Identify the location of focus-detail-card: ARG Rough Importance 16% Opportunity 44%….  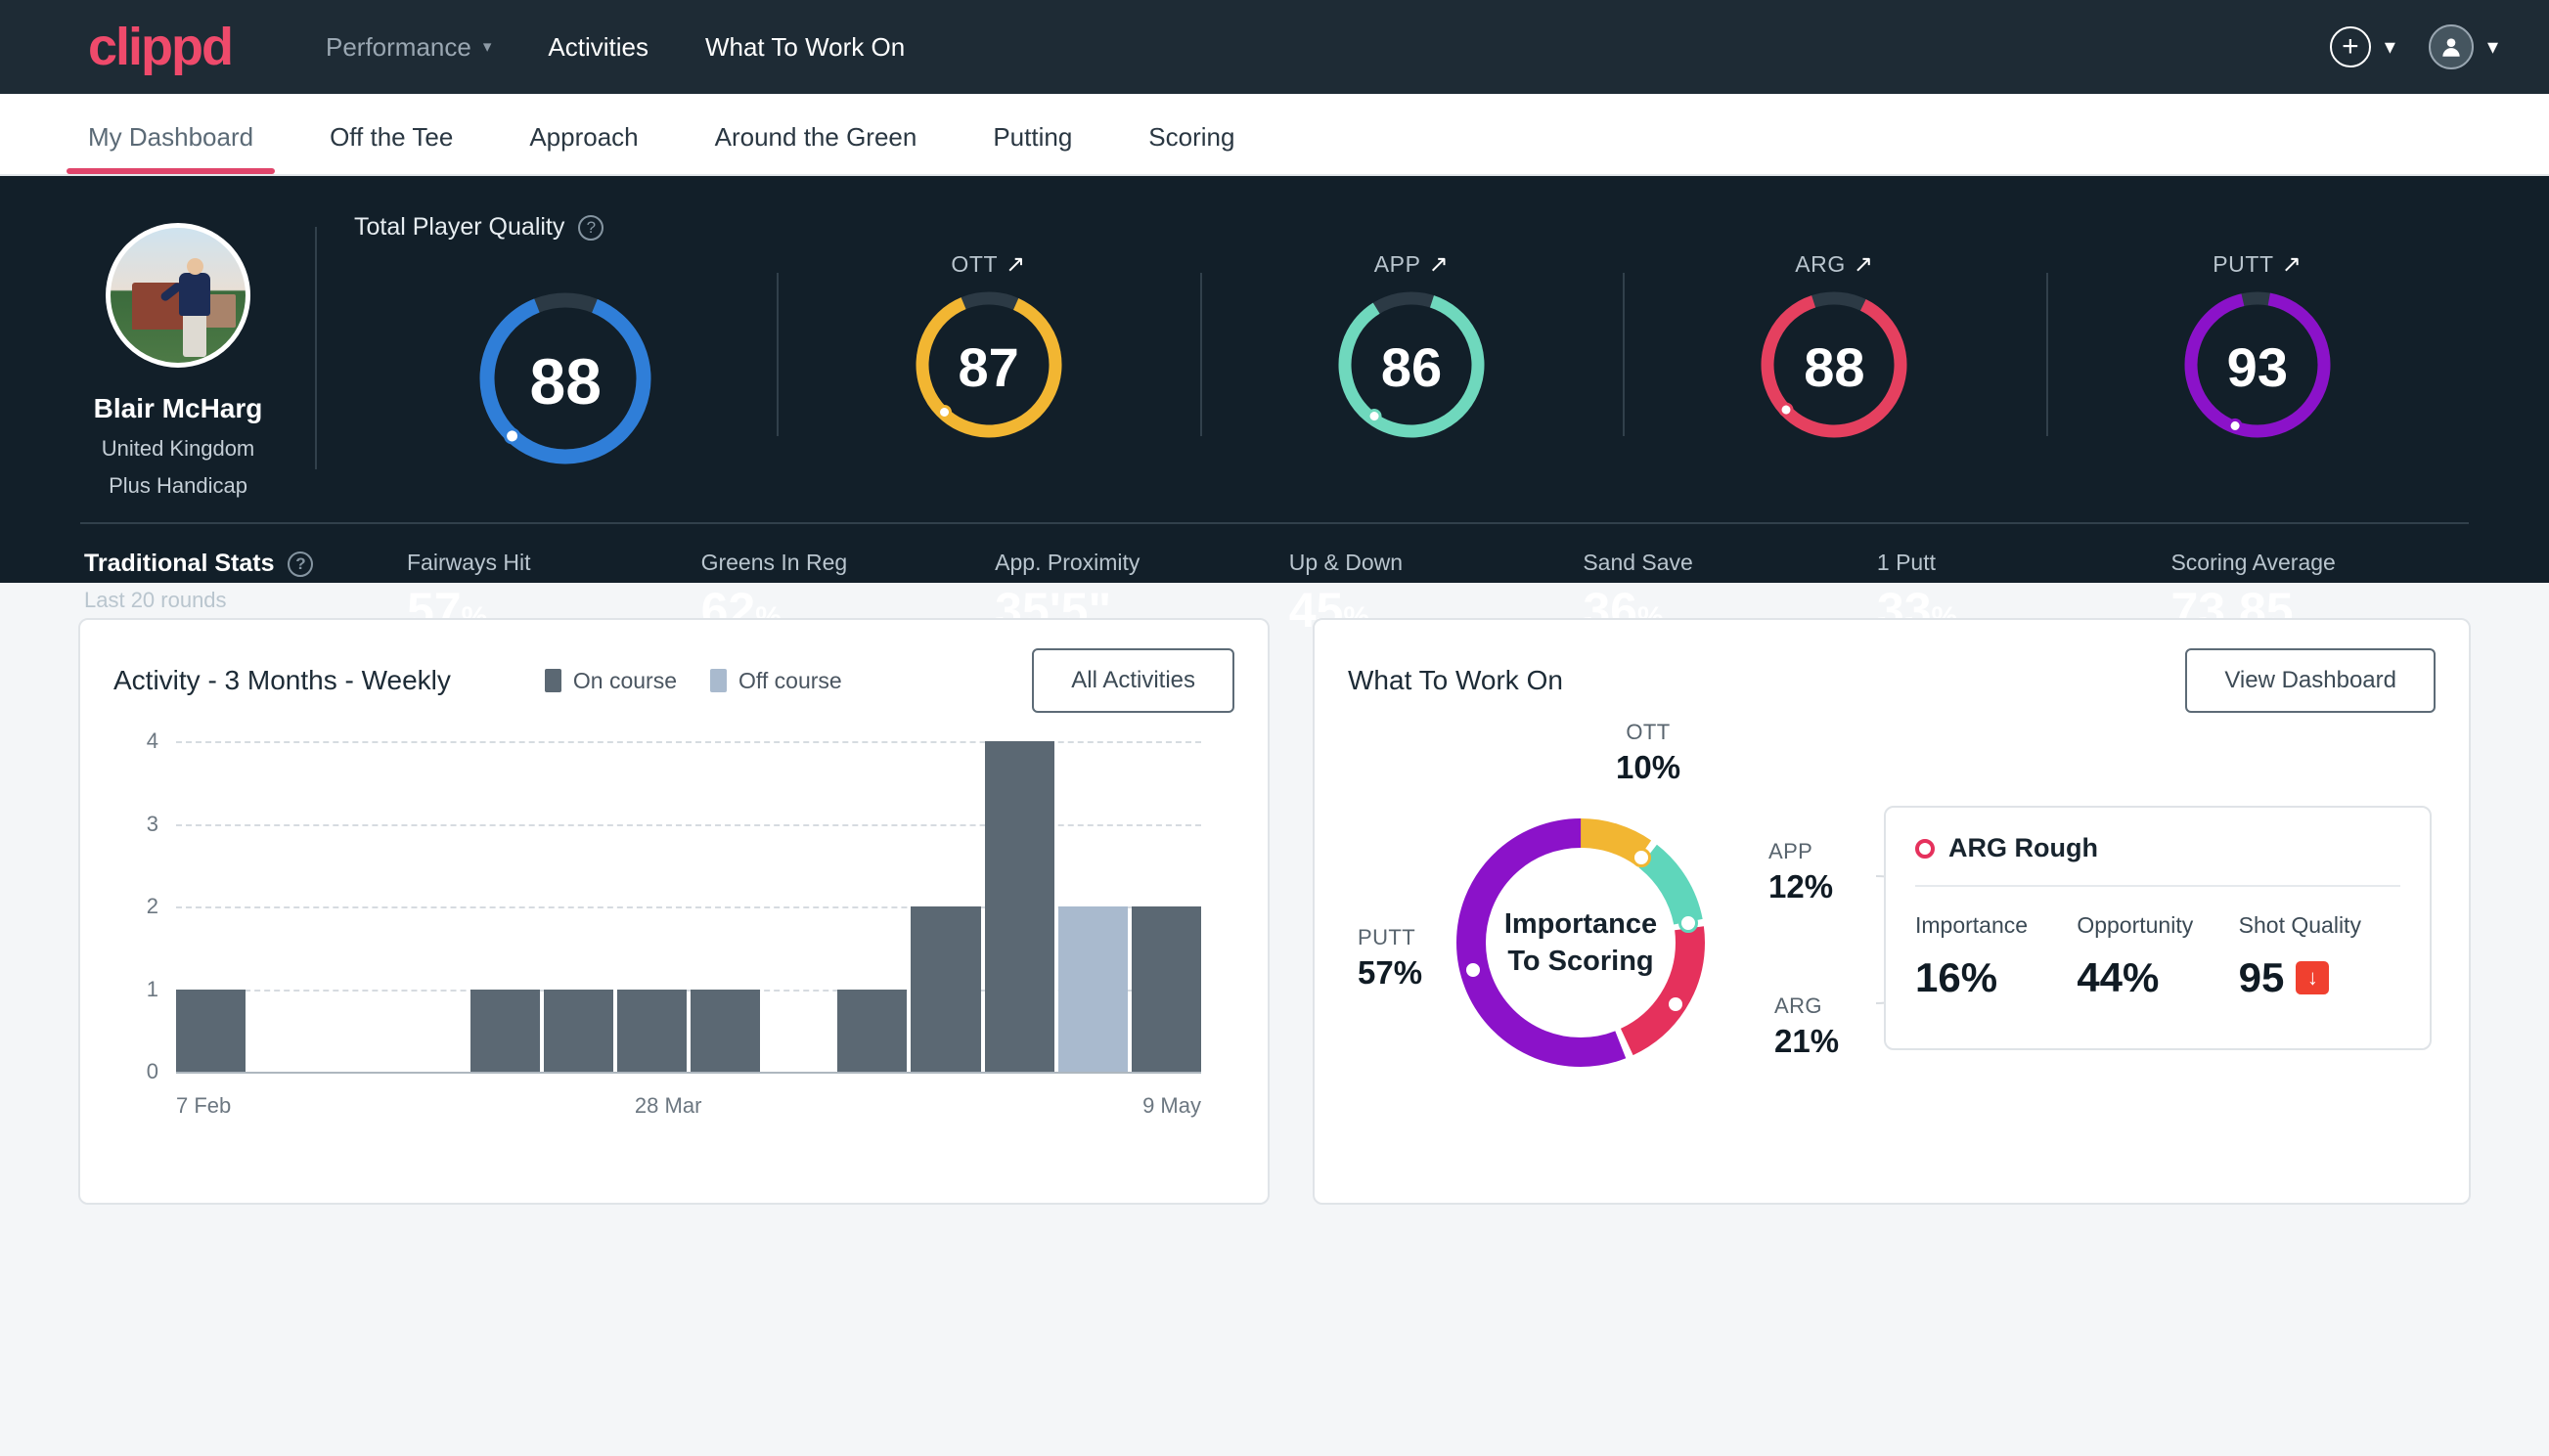
(2158, 928).